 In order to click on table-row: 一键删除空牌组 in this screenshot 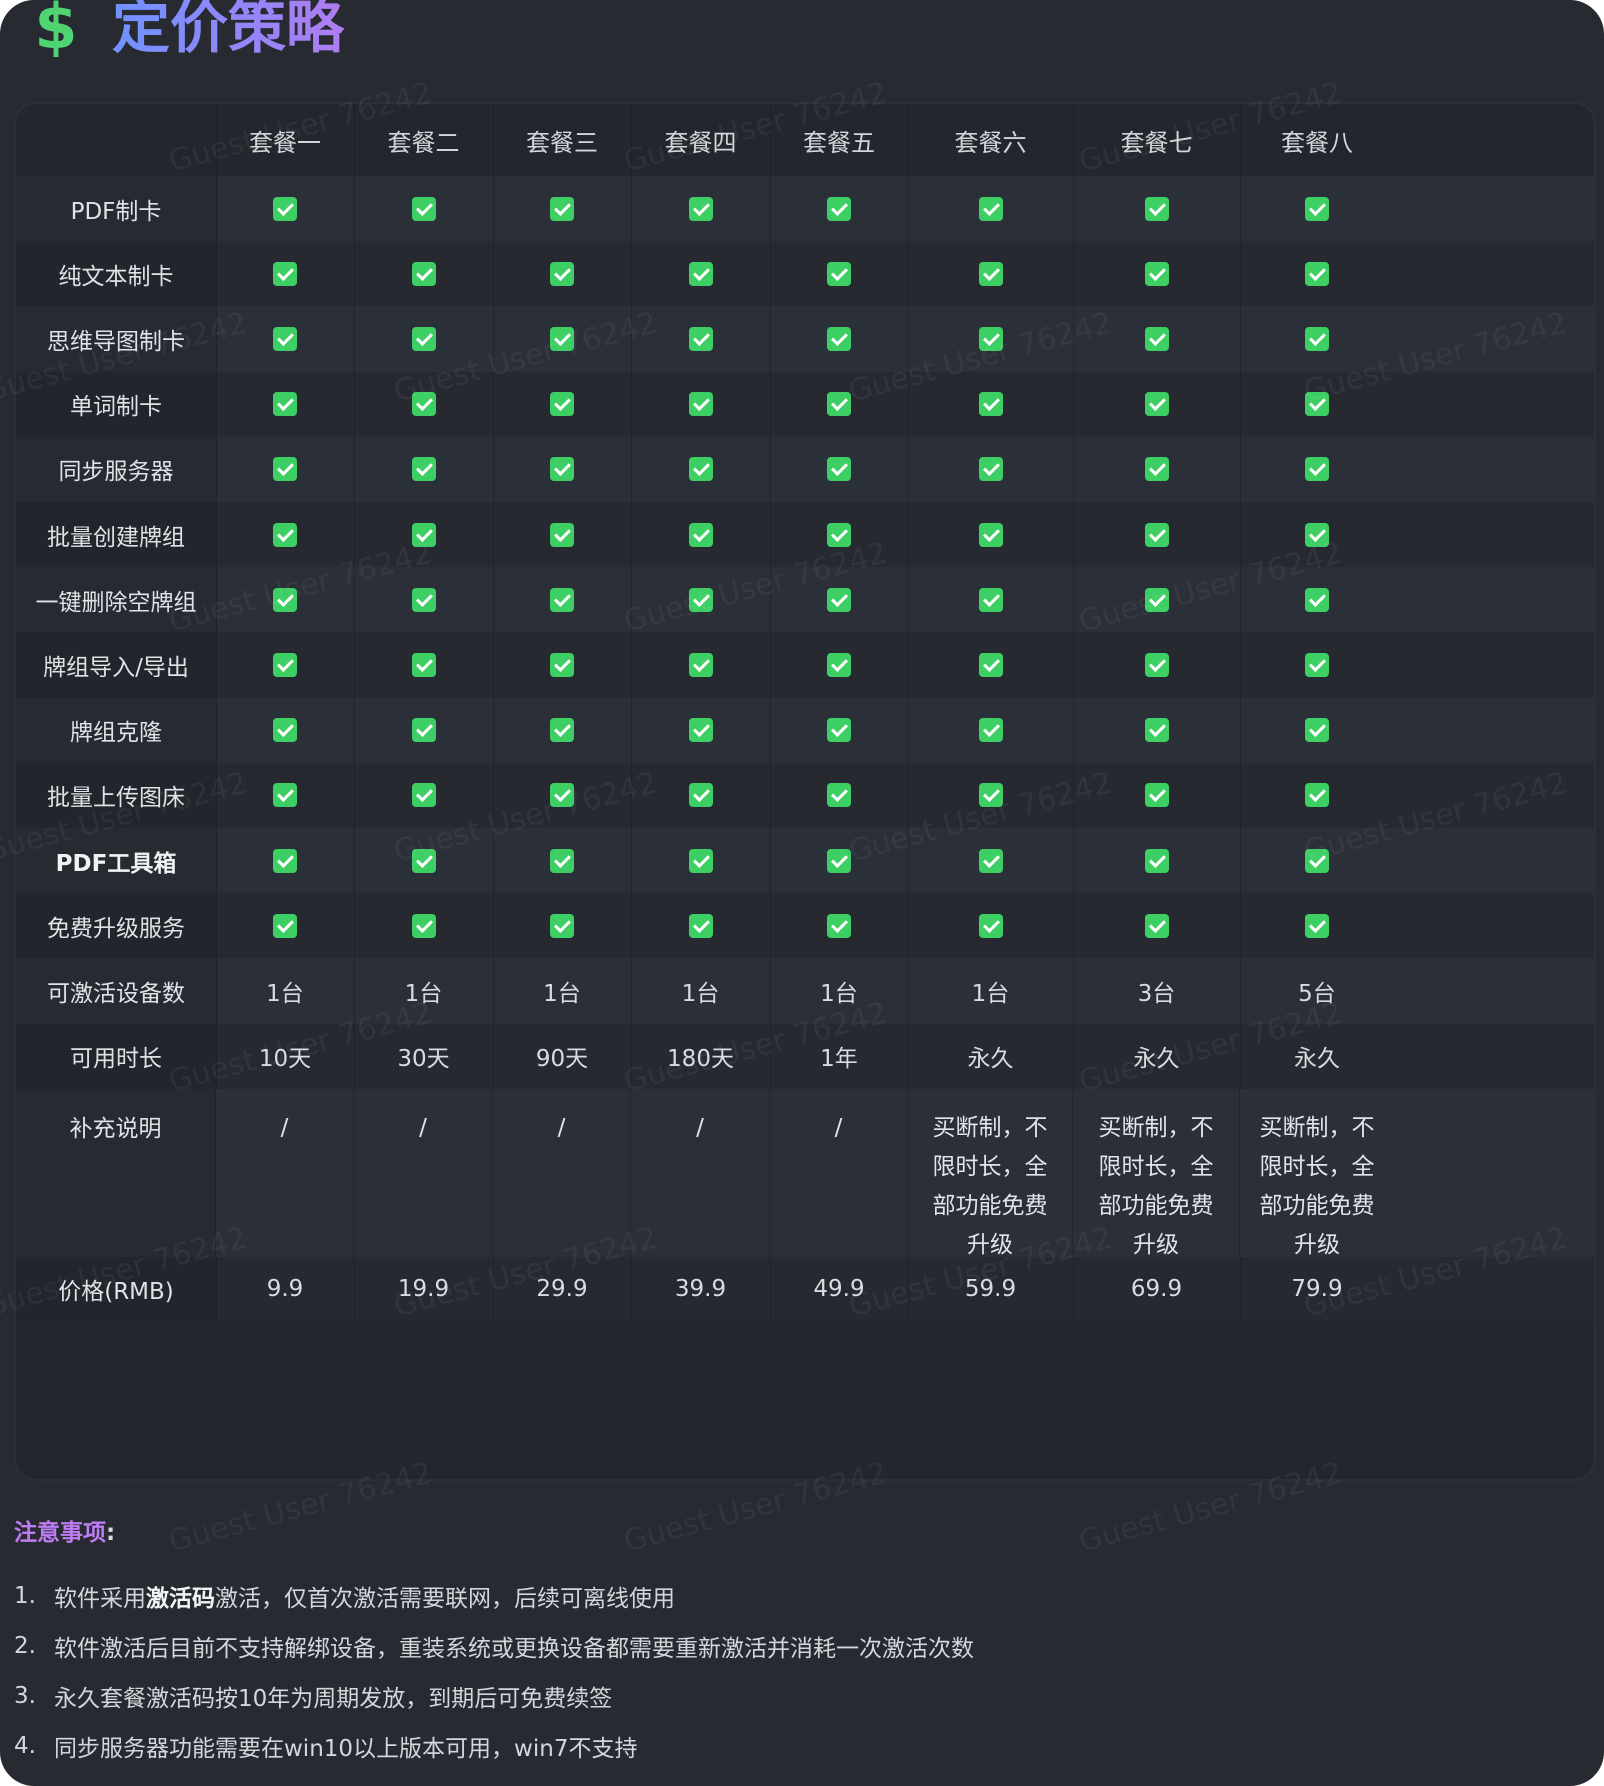, I will do `click(805, 600)`.